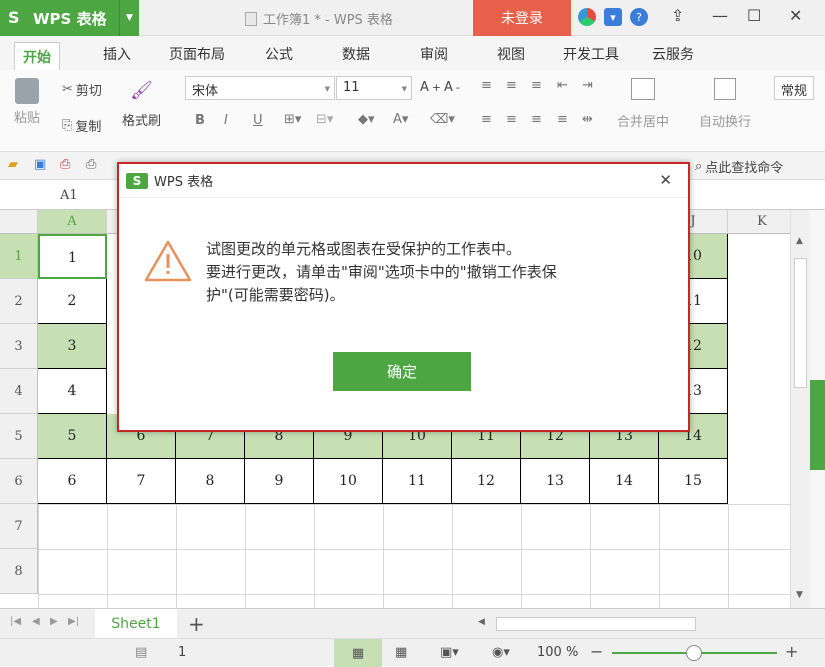 The image size is (825, 667). I want to click on normal-view-icon: ▦, so click(358, 653).